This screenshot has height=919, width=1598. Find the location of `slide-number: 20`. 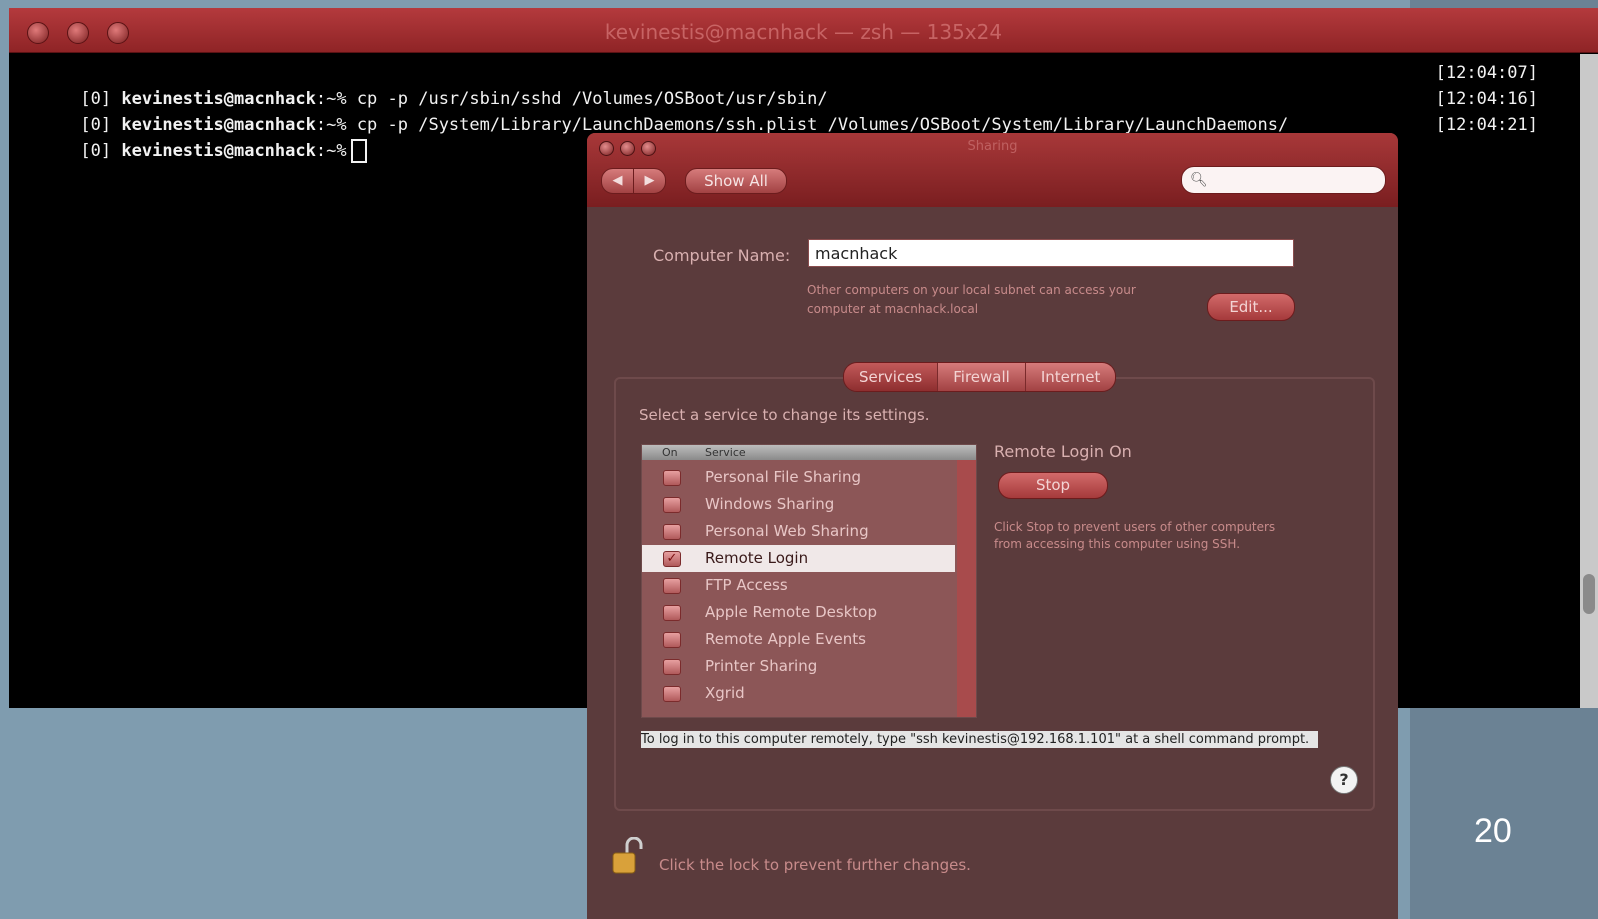

slide-number: 20 is located at coordinates (1493, 831).